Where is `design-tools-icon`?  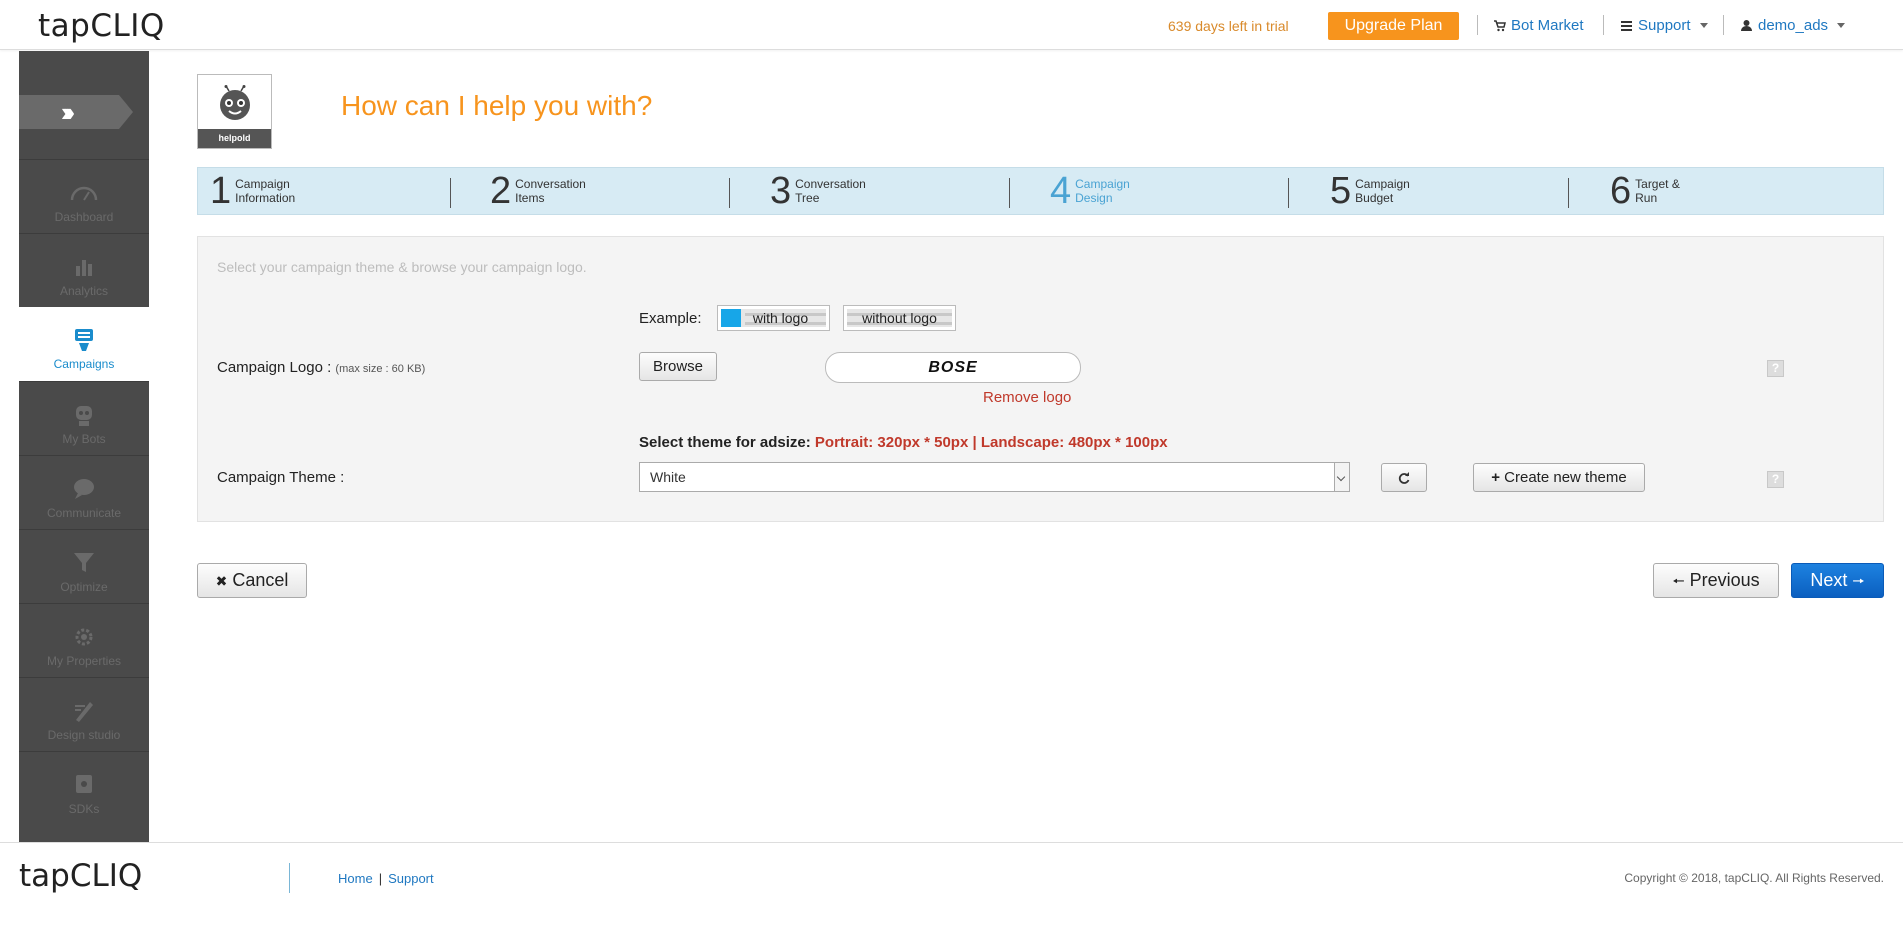
design-tools-icon is located at coordinates (84, 712).